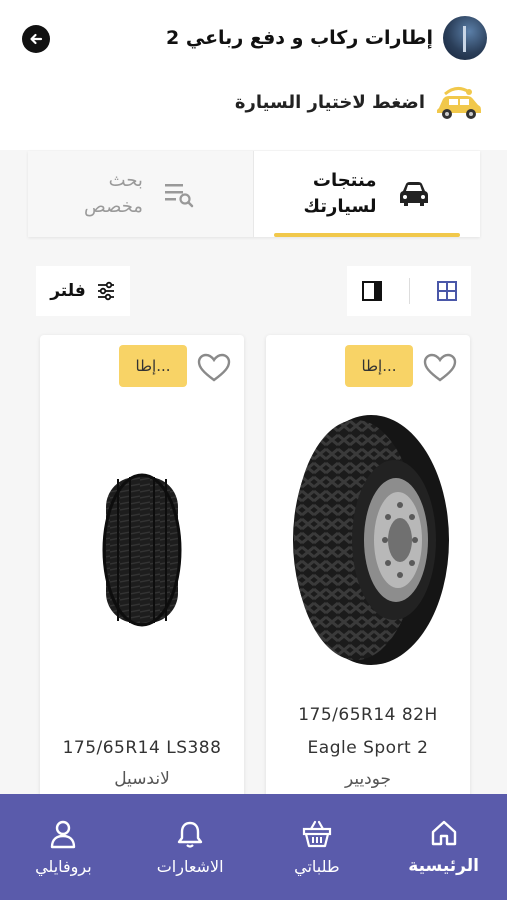 Image resolution: width=507 pixels, height=900 pixels. I want to click on tab-label-line1: منتجات, so click(344, 180).